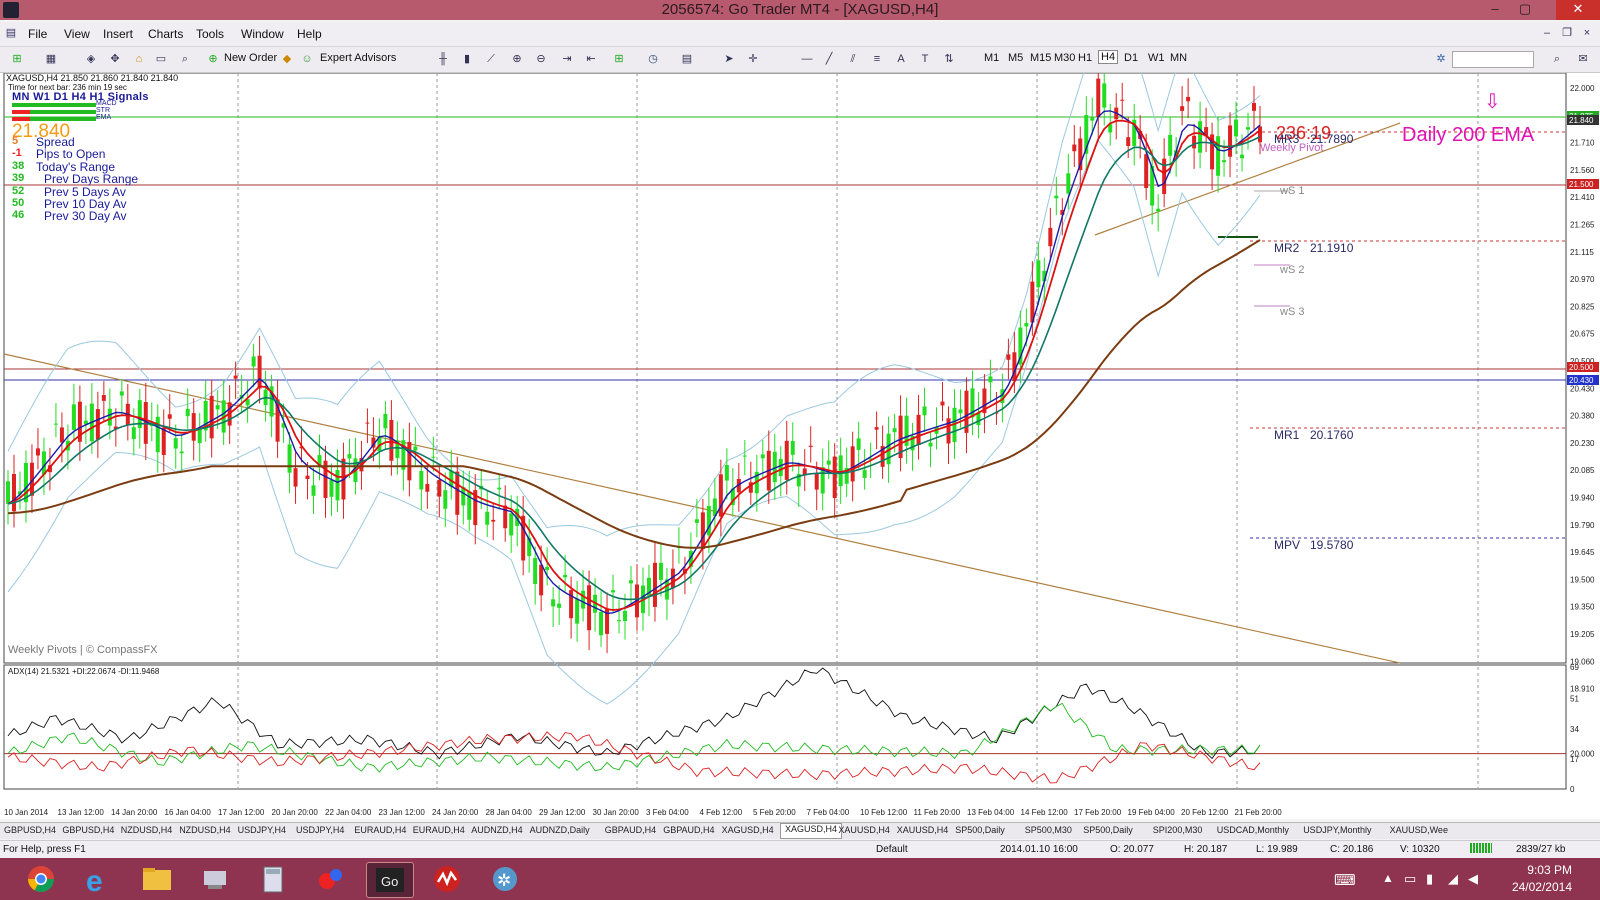  Describe the element at coordinates (505, 879) in the screenshot. I see `snowflake-app-icon: ✲` at that location.